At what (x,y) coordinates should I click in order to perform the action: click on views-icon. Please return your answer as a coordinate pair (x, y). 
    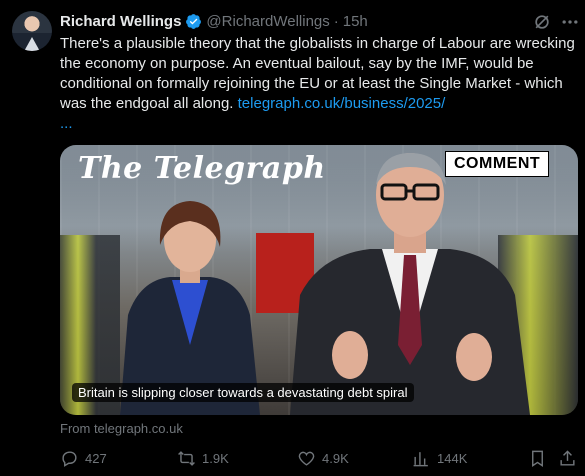
    Looking at the image, I should click on (420, 459).